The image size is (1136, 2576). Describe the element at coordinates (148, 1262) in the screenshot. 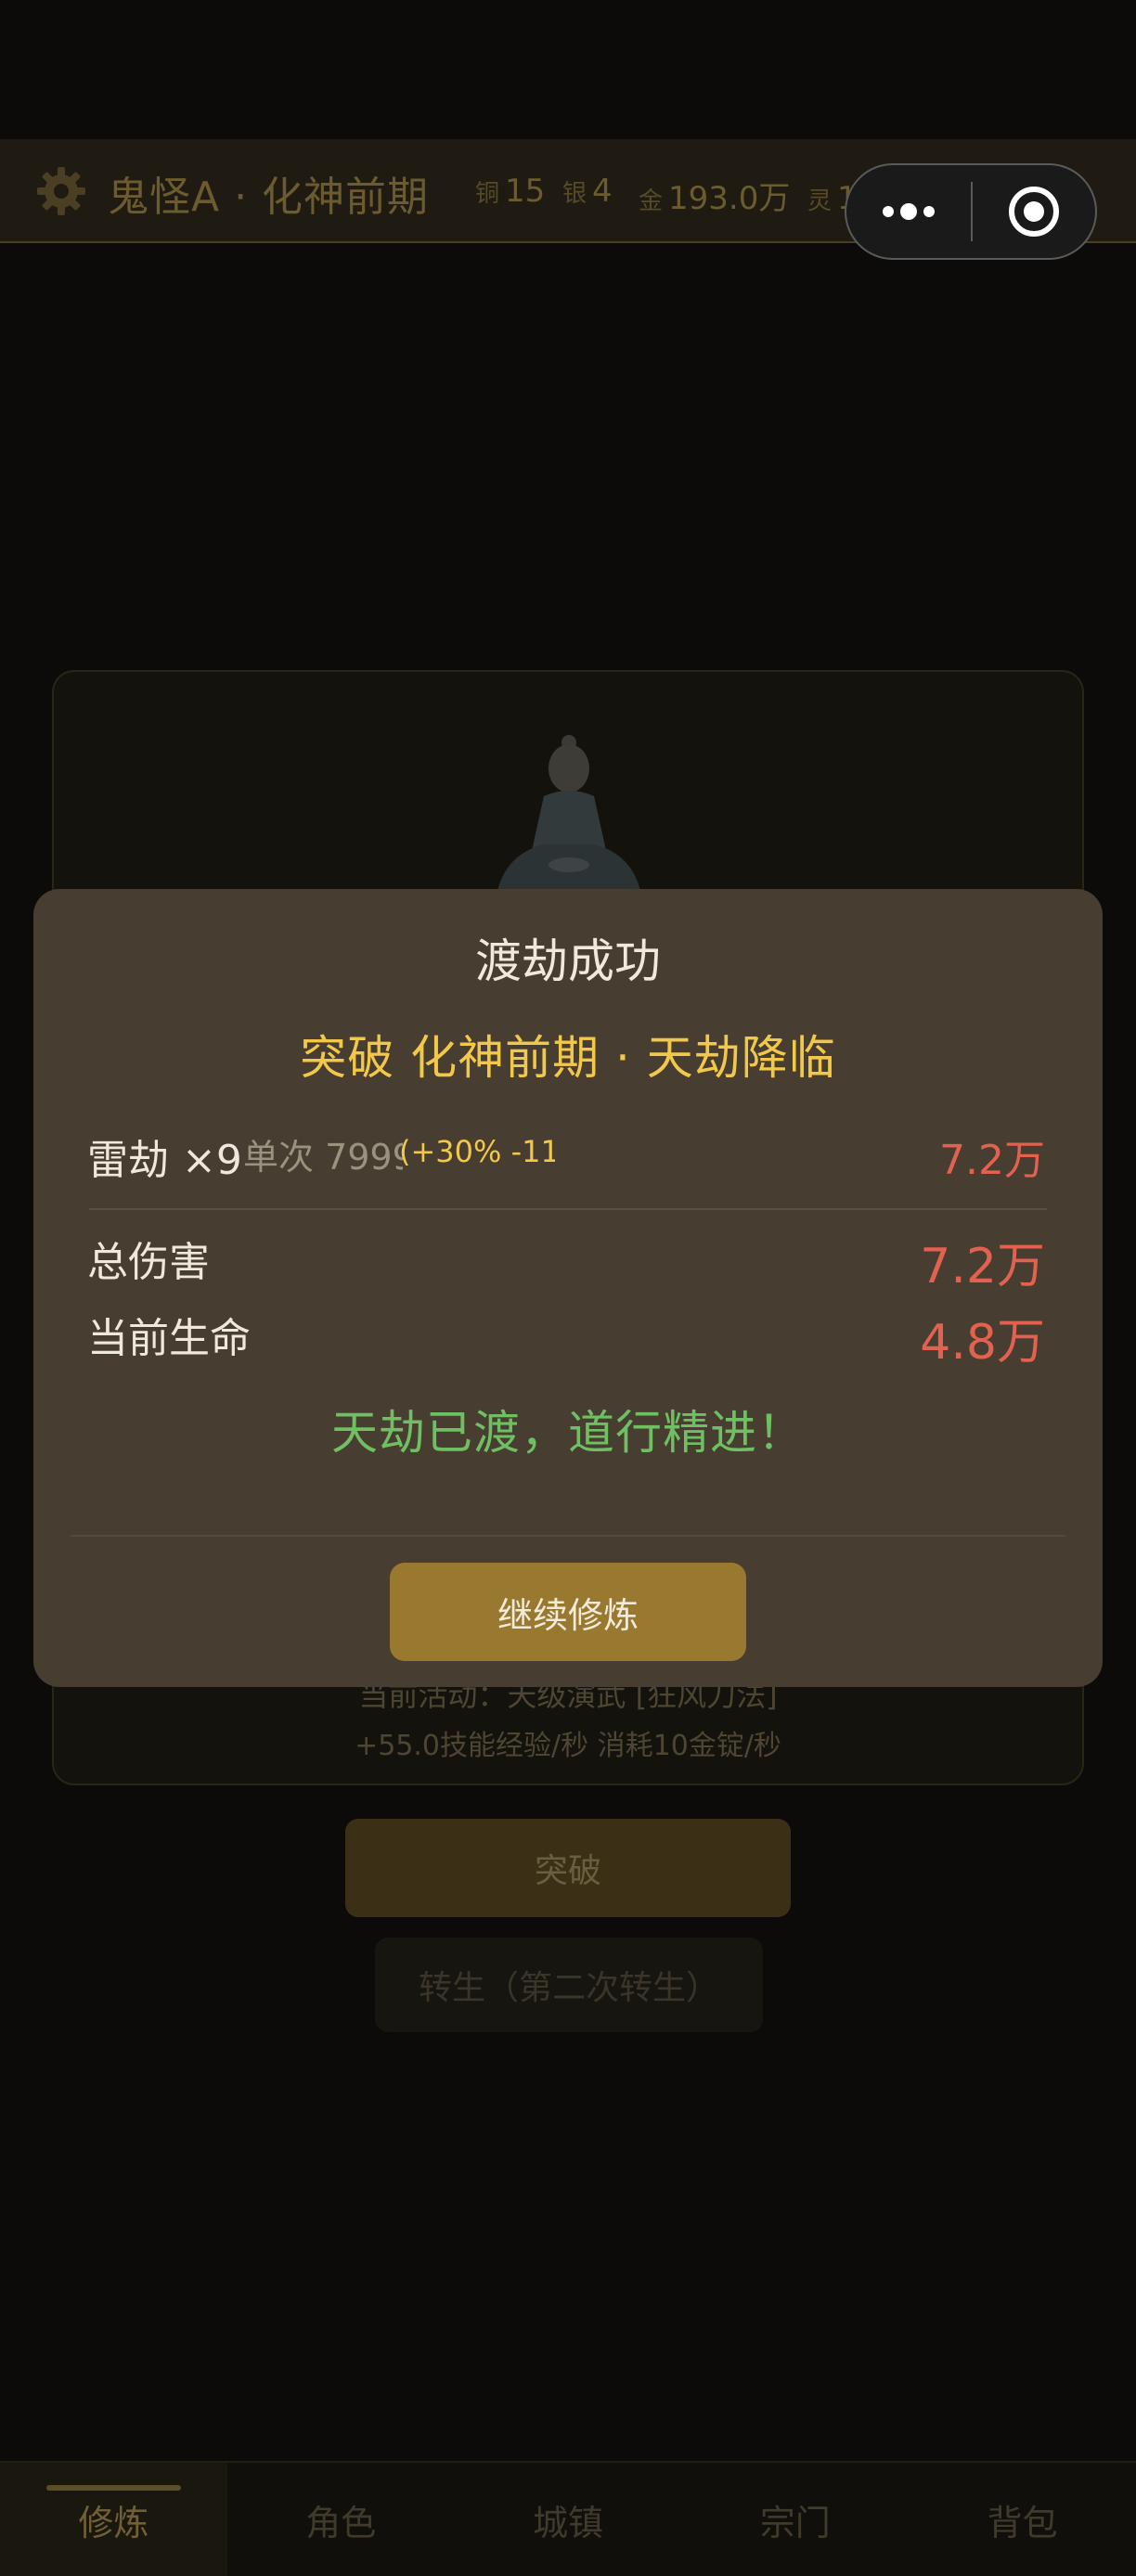

I see `total-damage-label: 总伤害` at that location.